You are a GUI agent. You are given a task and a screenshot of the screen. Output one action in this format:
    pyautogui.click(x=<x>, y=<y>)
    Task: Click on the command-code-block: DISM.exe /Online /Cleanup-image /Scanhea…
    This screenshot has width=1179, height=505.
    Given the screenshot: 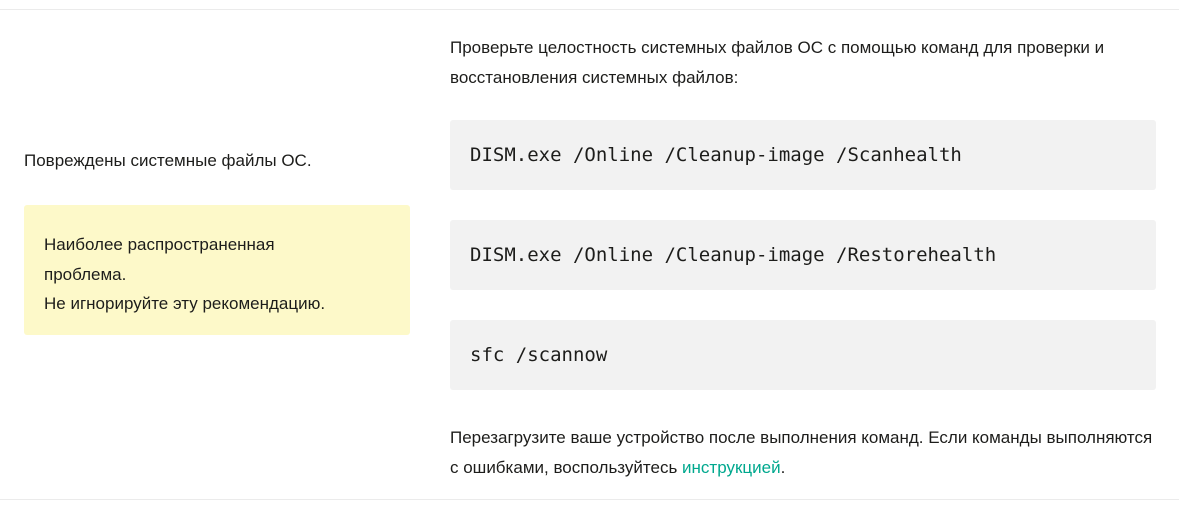 What is the action you would take?
    pyautogui.click(x=803, y=155)
    